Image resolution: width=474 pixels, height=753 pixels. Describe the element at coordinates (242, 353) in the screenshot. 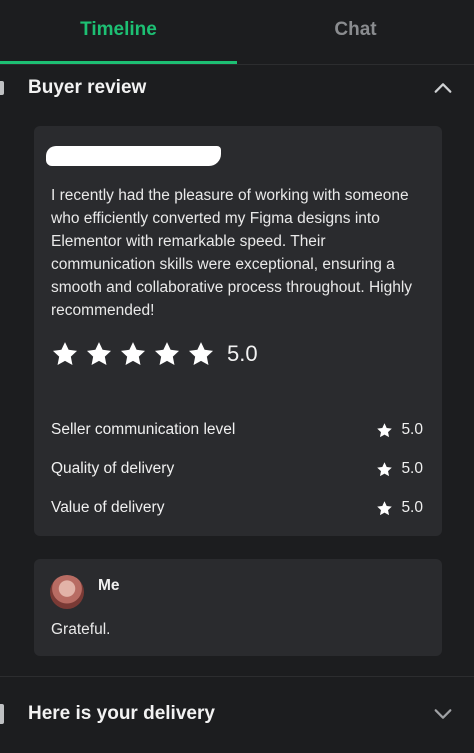

I see `overall-rating: 5.0` at that location.